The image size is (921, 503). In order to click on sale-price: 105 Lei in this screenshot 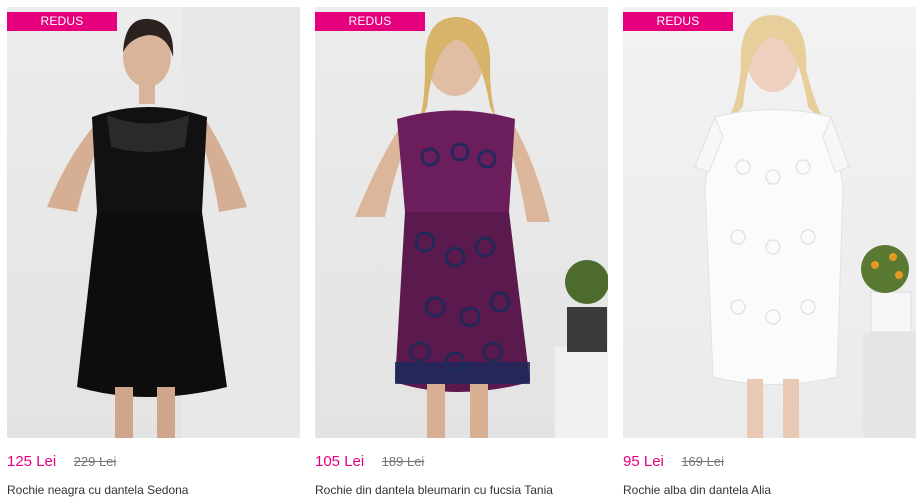, I will do `click(340, 461)`.